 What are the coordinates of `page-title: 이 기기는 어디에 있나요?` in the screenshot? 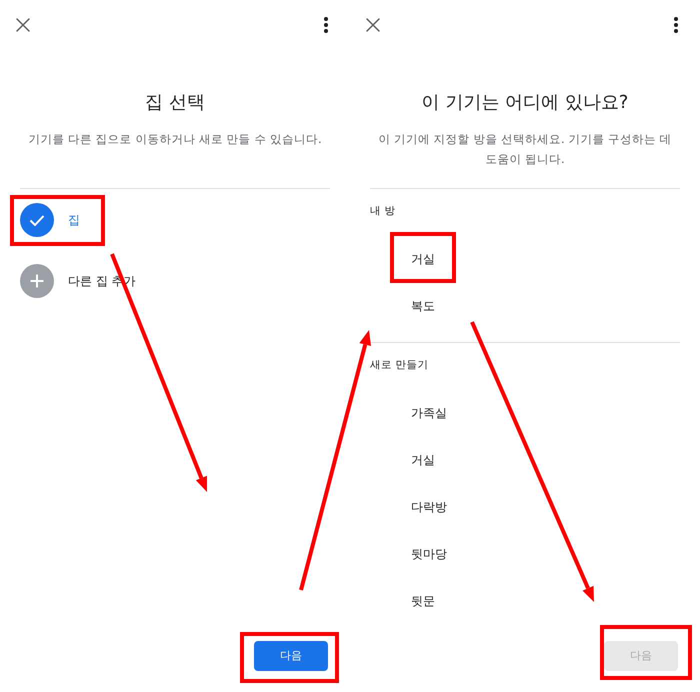 It's located at (525, 103).